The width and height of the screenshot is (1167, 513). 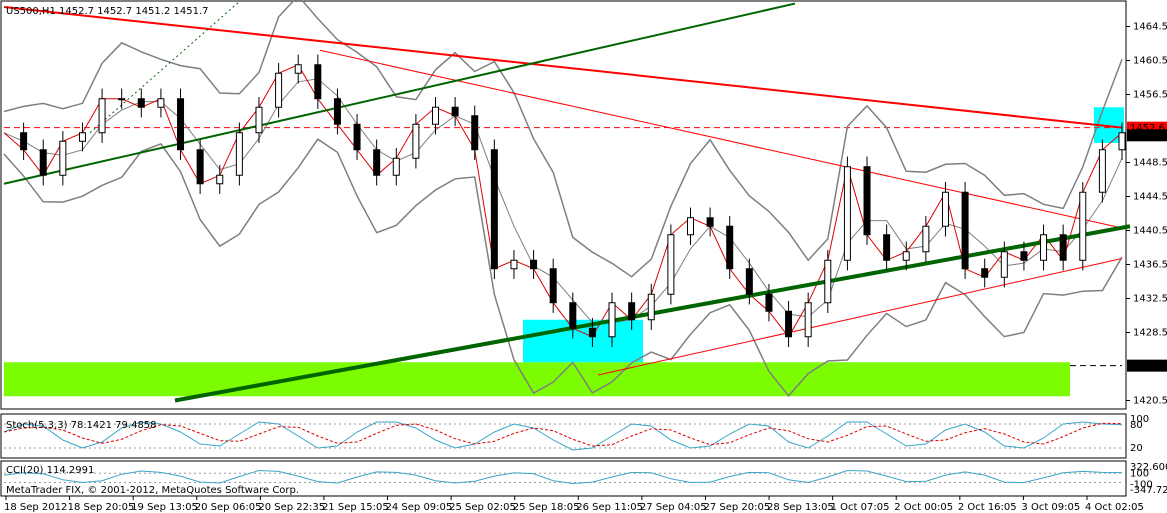 What do you see at coordinates (563, 477) in the screenshot?
I see `cci-line` at bounding box center [563, 477].